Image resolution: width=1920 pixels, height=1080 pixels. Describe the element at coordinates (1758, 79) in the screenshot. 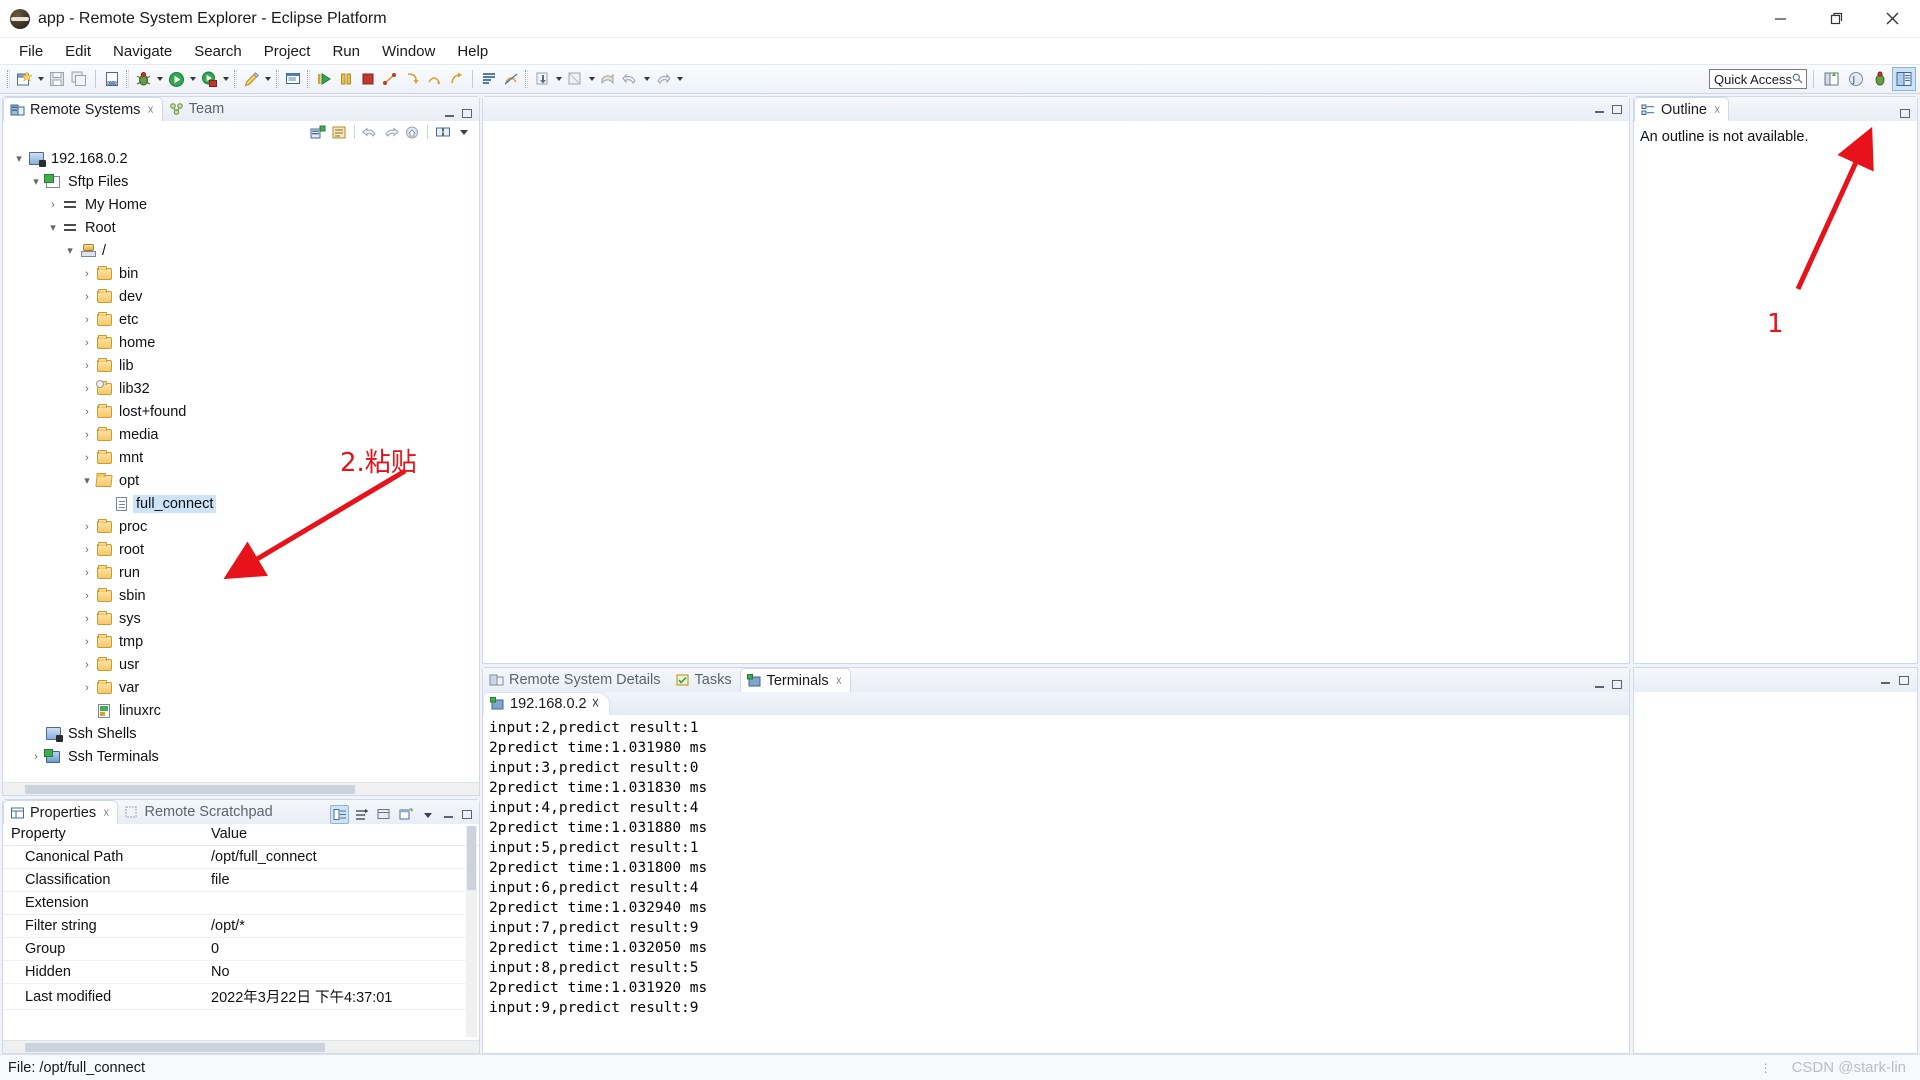

I see `quick-access-input: Quick Access` at that location.